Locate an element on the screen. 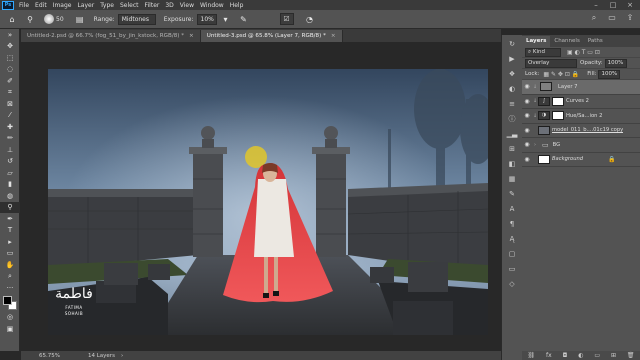 The image size is (640, 360). adjustment-layer-icon: ◐ is located at coordinates (580, 355).